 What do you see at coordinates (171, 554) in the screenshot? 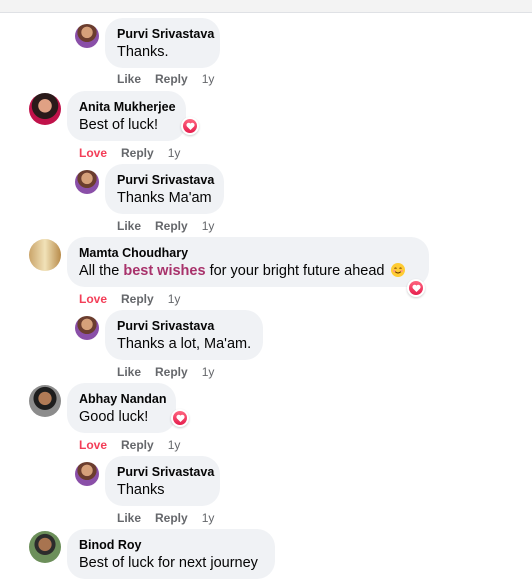
I see `comment-bubble: Binod Roy Best of luck for next journey` at bounding box center [171, 554].